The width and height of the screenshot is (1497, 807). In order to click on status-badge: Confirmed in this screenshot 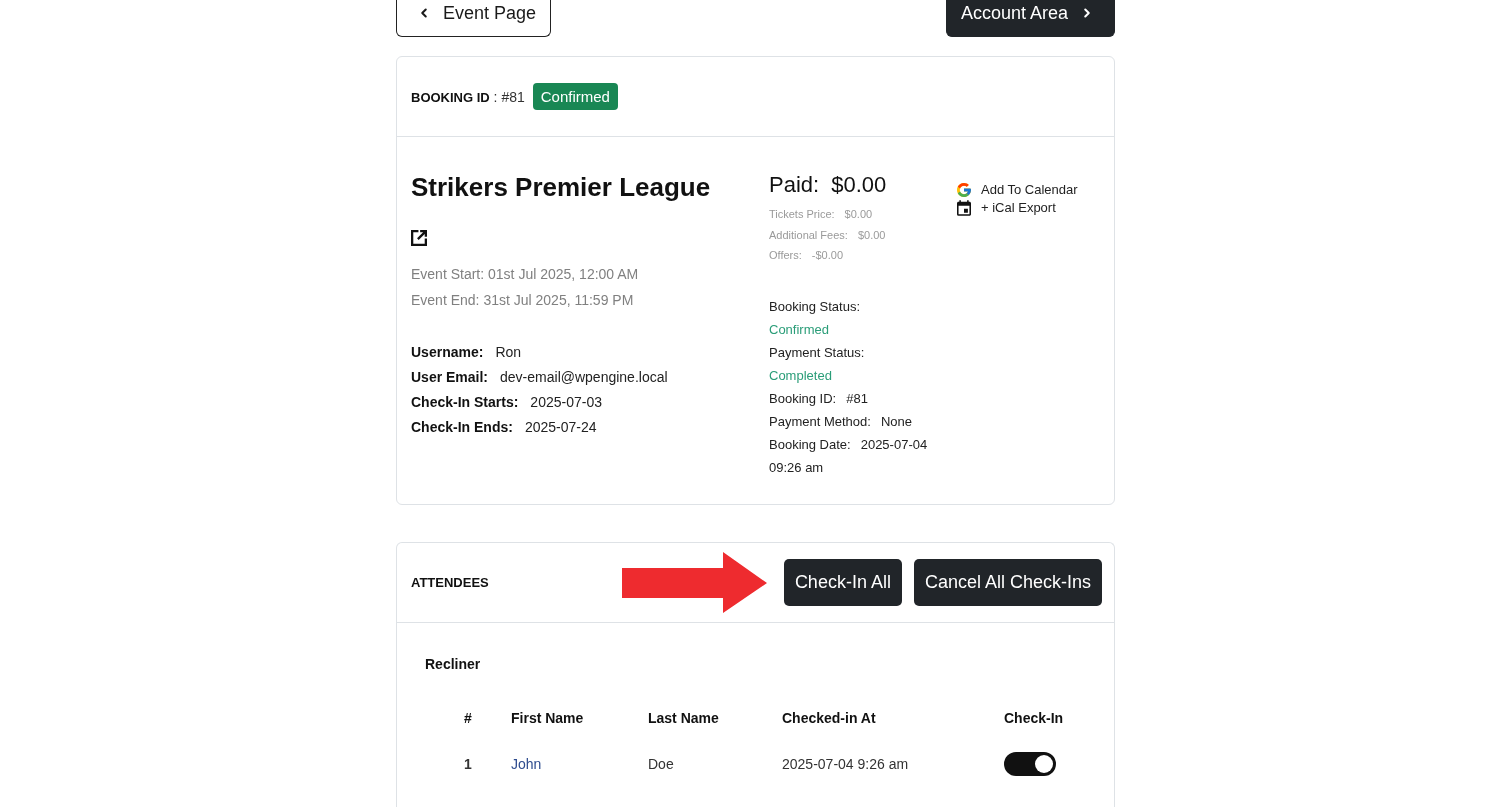, I will do `click(575, 96)`.